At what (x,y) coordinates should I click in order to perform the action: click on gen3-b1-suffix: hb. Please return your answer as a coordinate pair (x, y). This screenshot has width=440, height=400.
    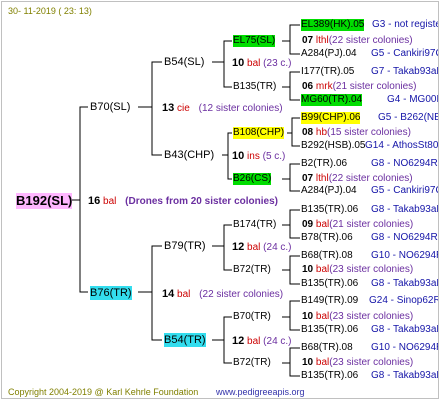
    Looking at the image, I should click on (321, 132).